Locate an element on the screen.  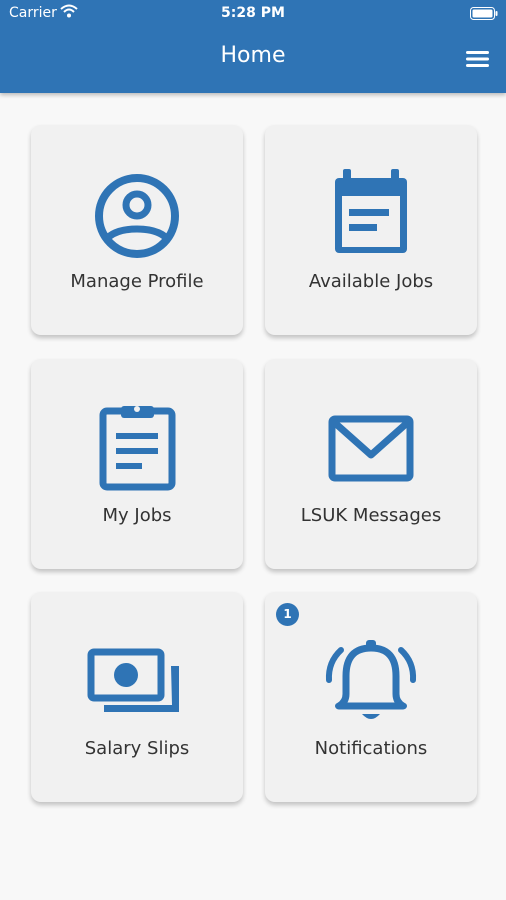
tile-lsuk-messages: LSUK Messages is located at coordinates (371, 464).